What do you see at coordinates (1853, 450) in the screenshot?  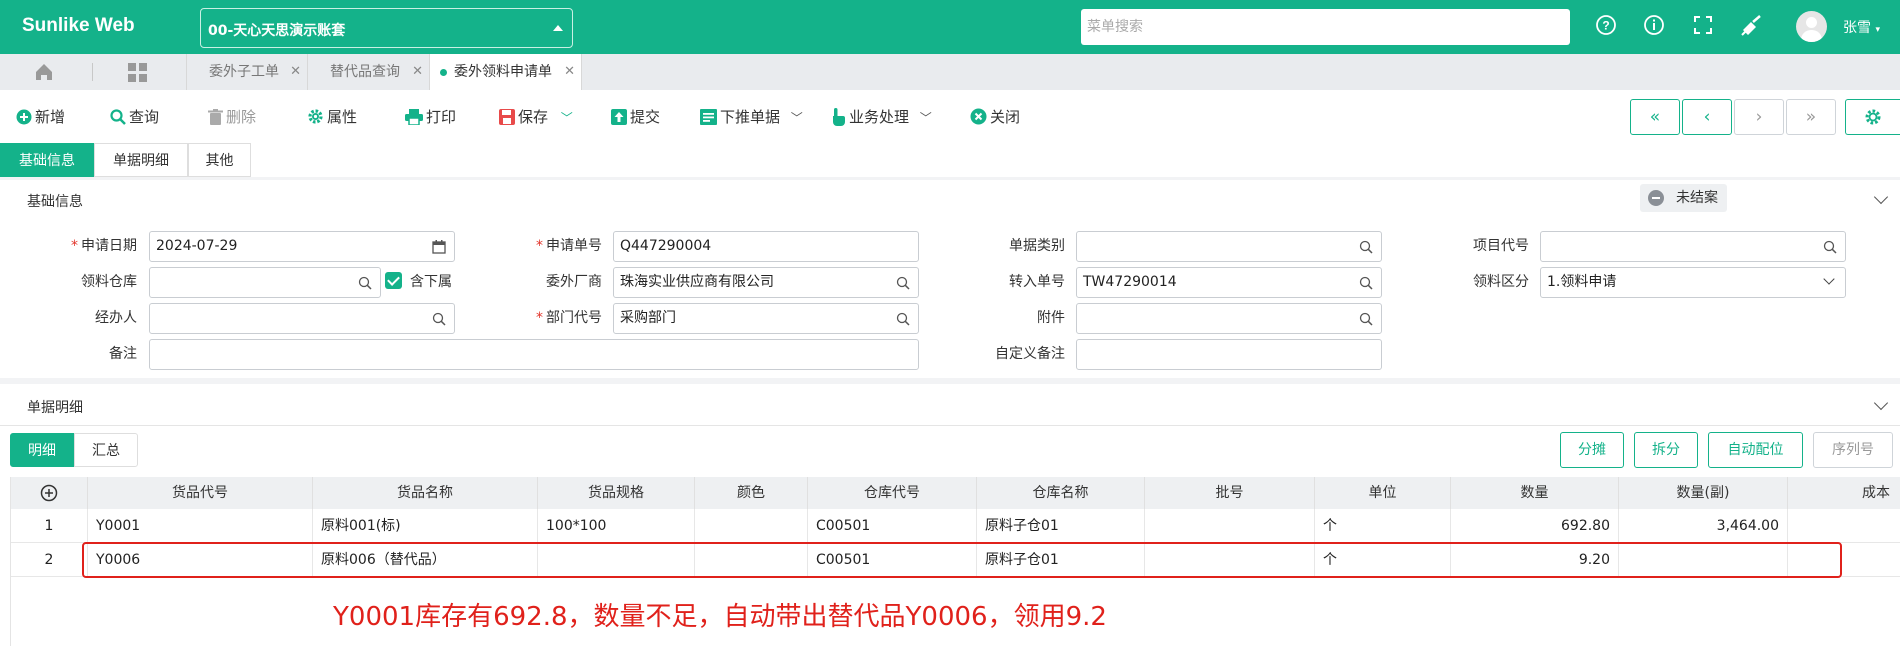 I see `serial-no-button: 序列号` at bounding box center [1853, 450].